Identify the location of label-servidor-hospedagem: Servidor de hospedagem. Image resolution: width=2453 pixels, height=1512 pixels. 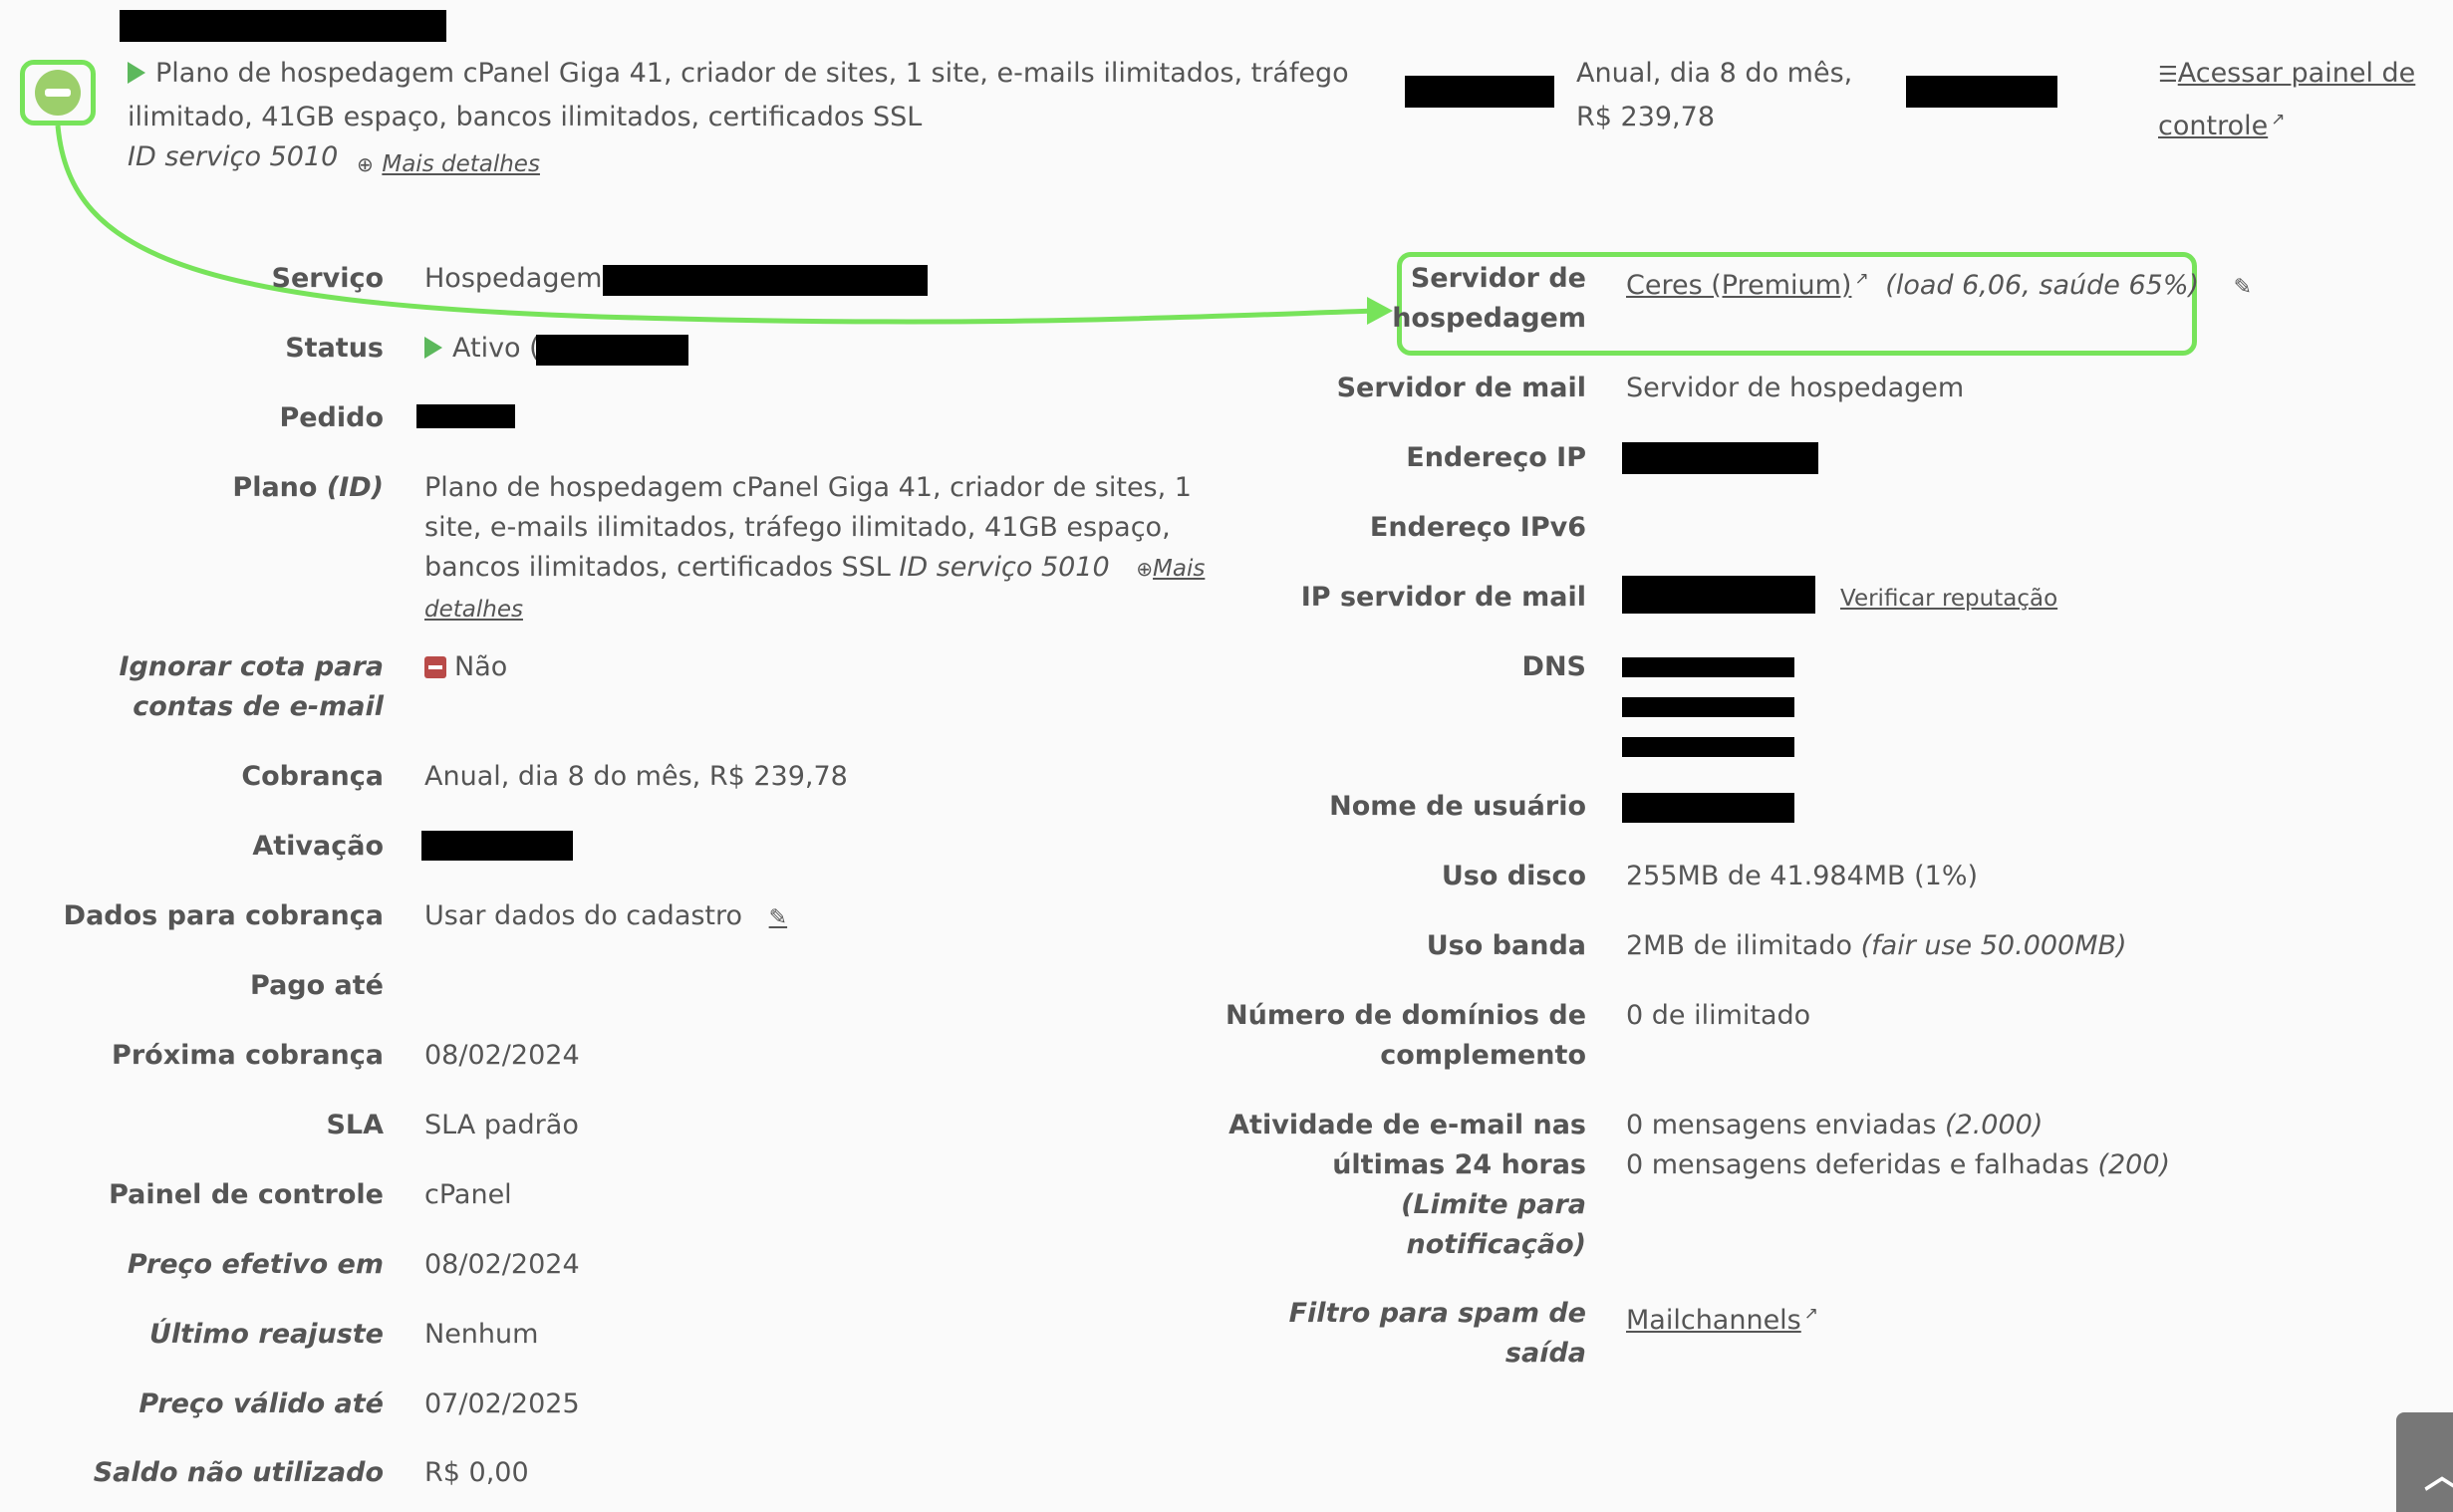
(1489, 298).